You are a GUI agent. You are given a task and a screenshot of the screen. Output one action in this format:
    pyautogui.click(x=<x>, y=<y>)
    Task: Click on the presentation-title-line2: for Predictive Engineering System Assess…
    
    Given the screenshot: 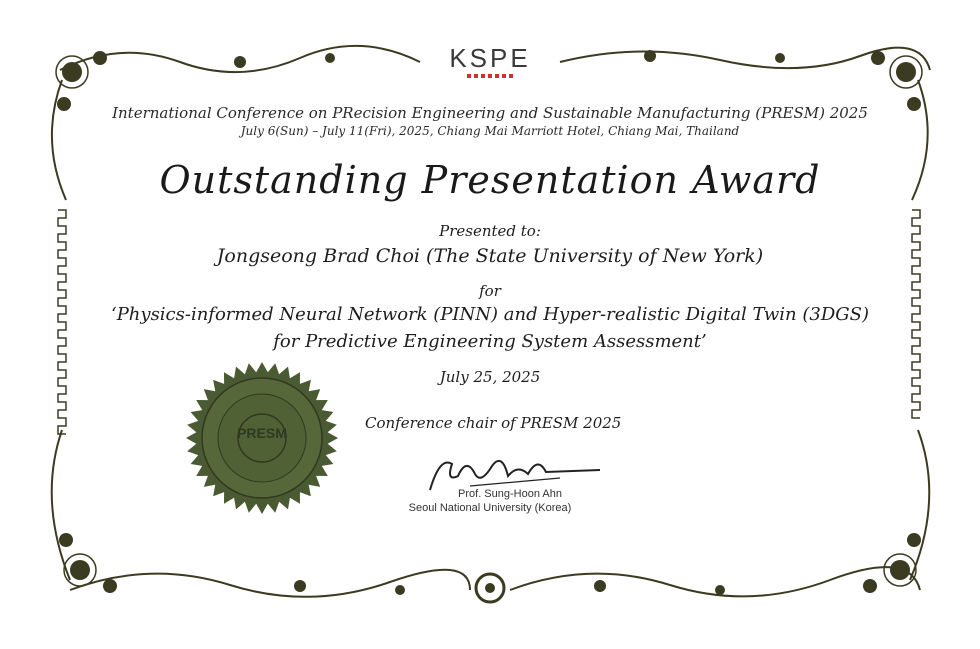 What is the action you would take?
    pyautogui.click(x=490, y=341)
    